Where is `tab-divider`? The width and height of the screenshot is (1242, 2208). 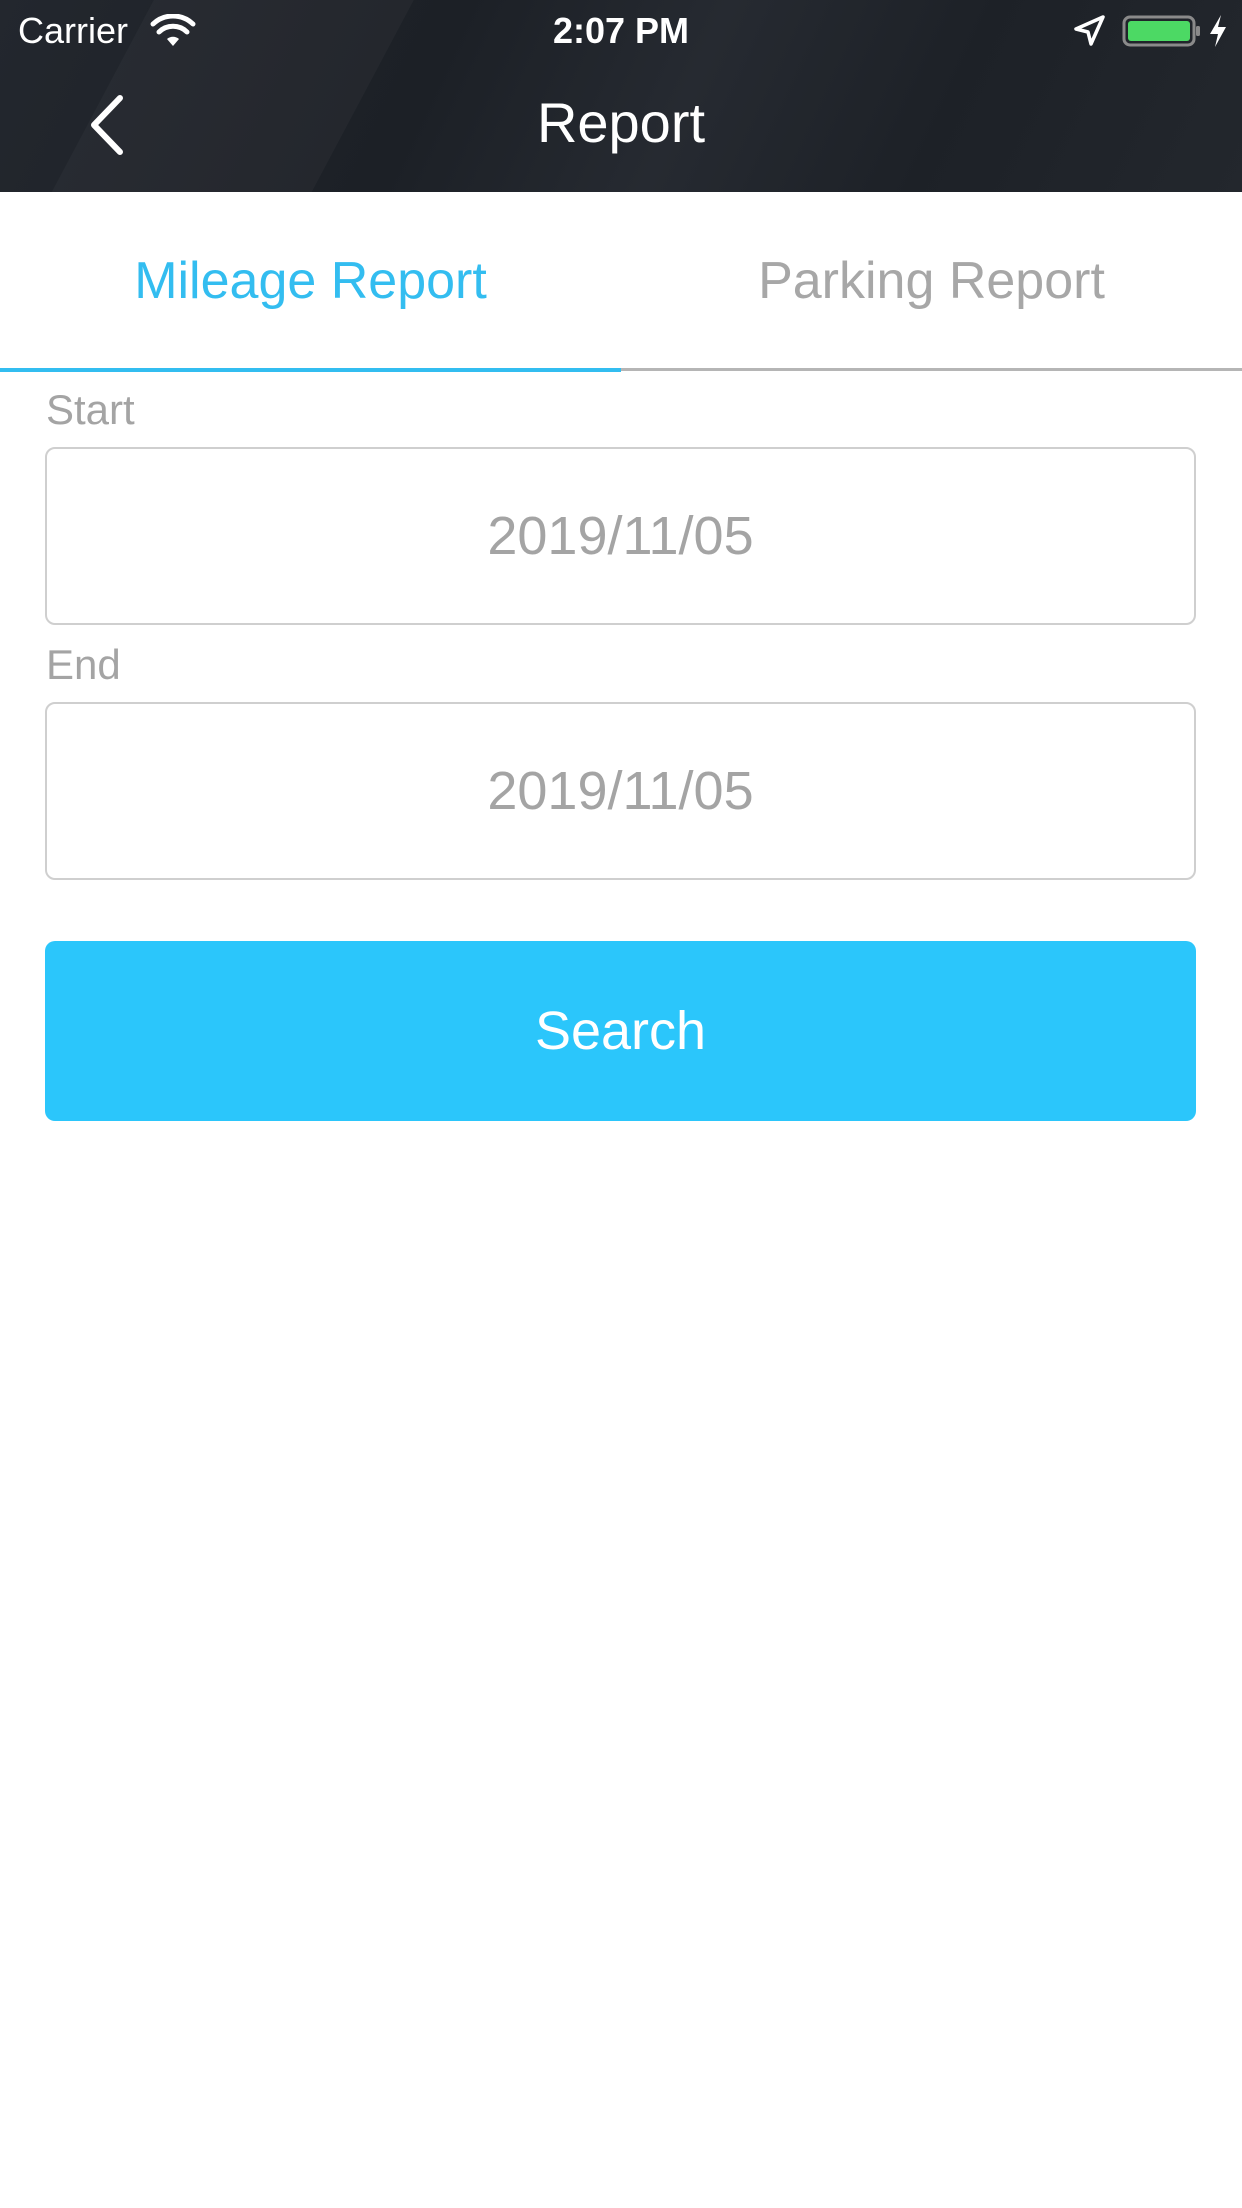
tab-divider is located at coordinates (931, 369).